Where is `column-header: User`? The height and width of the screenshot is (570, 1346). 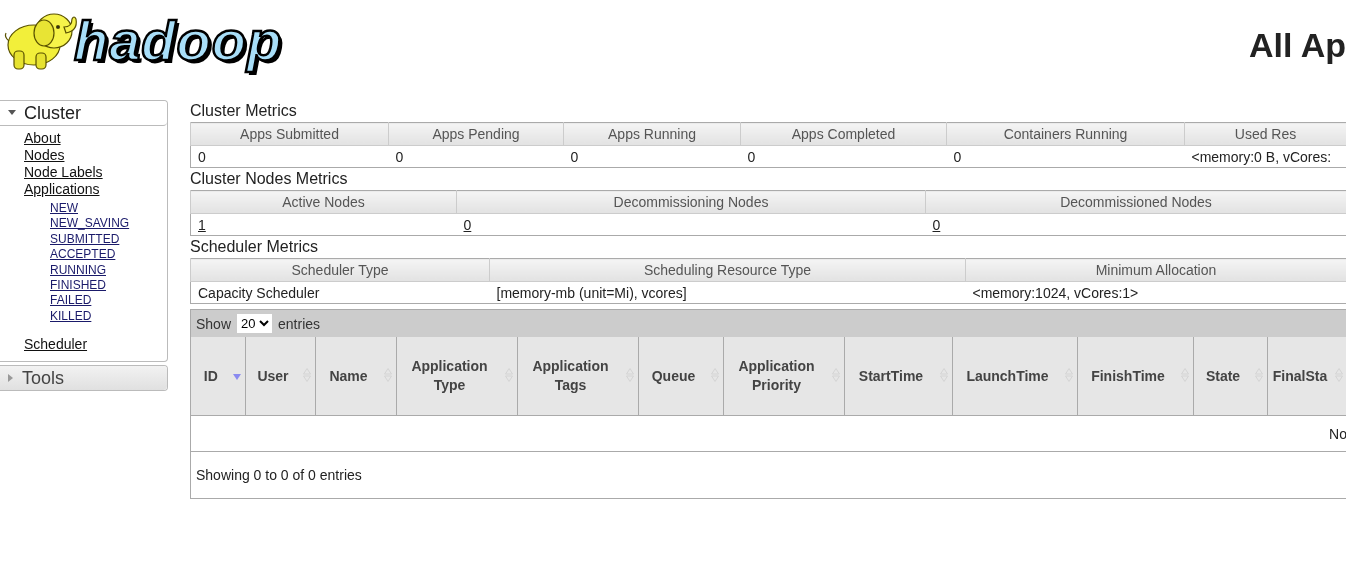 column-header: User is located at coordinates (280, 376).